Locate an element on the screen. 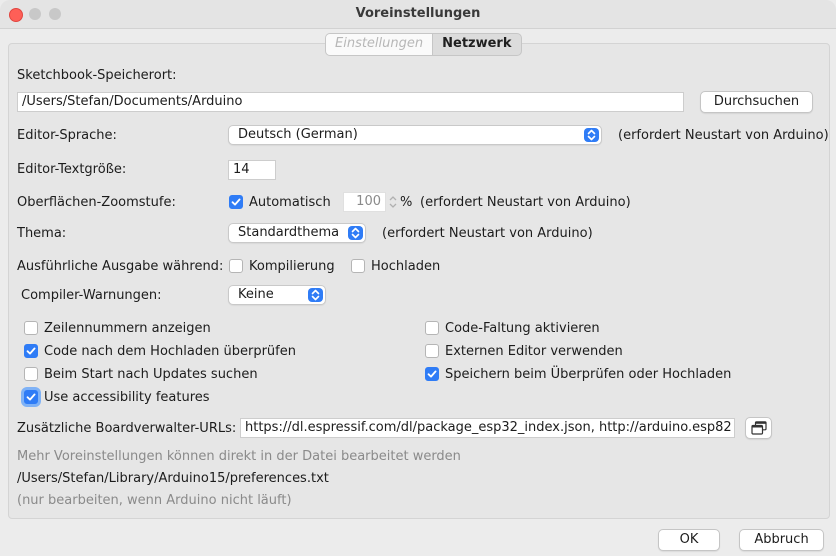  zoom-value-input: 100 is located at coordinates (364, 202).